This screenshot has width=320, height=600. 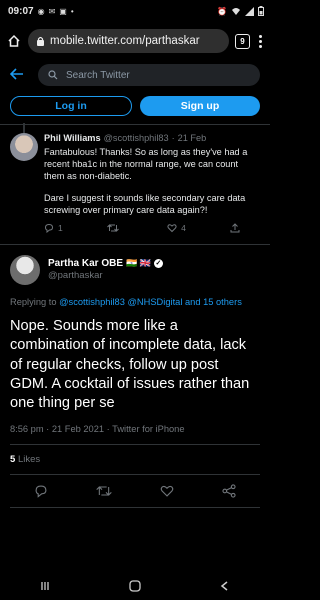 What do you see at coordinates (13, 459) in the screenshot?
I see `likes-count: 5` at bounding box center [13, 459].